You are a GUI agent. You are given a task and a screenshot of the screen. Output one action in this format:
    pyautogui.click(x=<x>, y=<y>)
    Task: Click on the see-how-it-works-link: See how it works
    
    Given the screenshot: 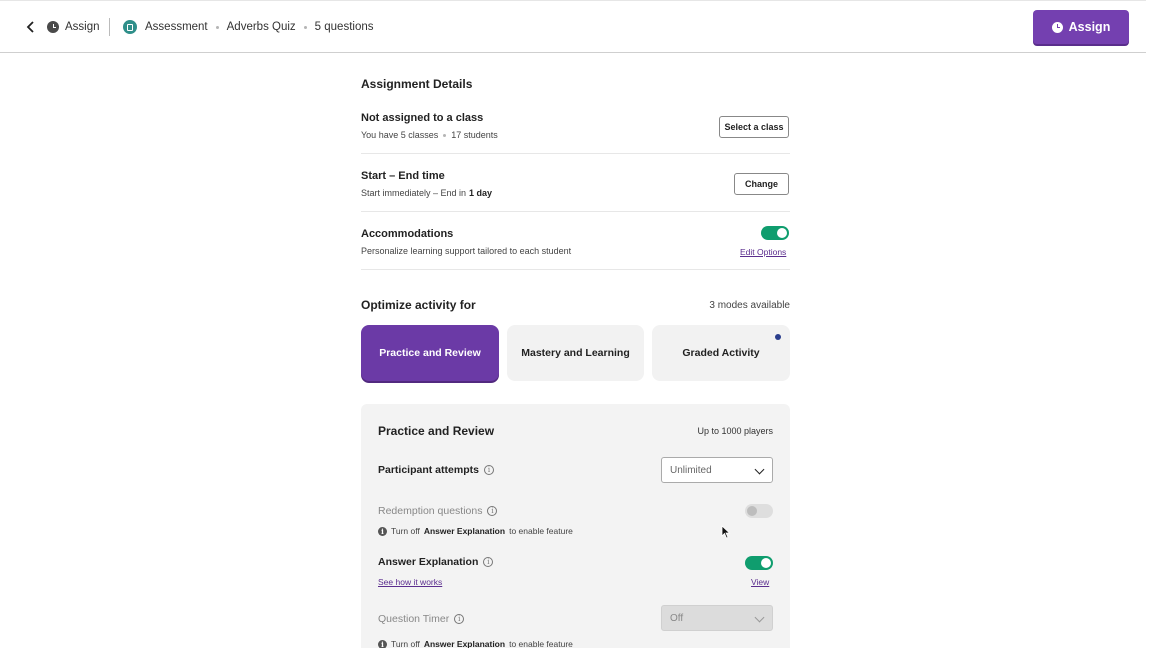 What is the action you would take?
    pyautogui.click(x=410, y=582)
    